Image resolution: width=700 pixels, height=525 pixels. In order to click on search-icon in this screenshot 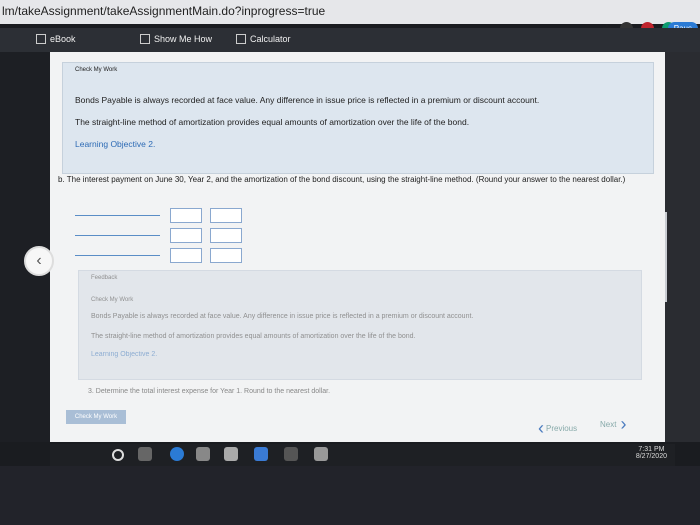, I will do `click(118, 455)`.